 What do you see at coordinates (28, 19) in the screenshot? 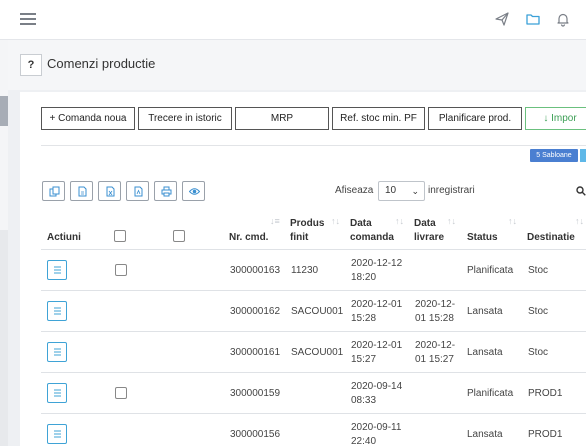
I see `menu-icon` at bounding box center [28, 19].